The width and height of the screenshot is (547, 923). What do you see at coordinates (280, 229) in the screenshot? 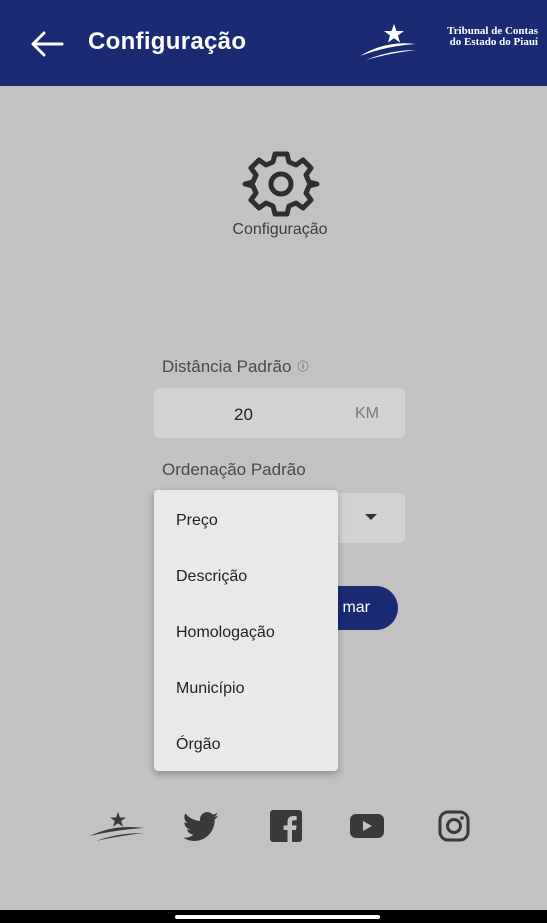
I see `settings-caption: Configuração` at bounding box center [280, 229].